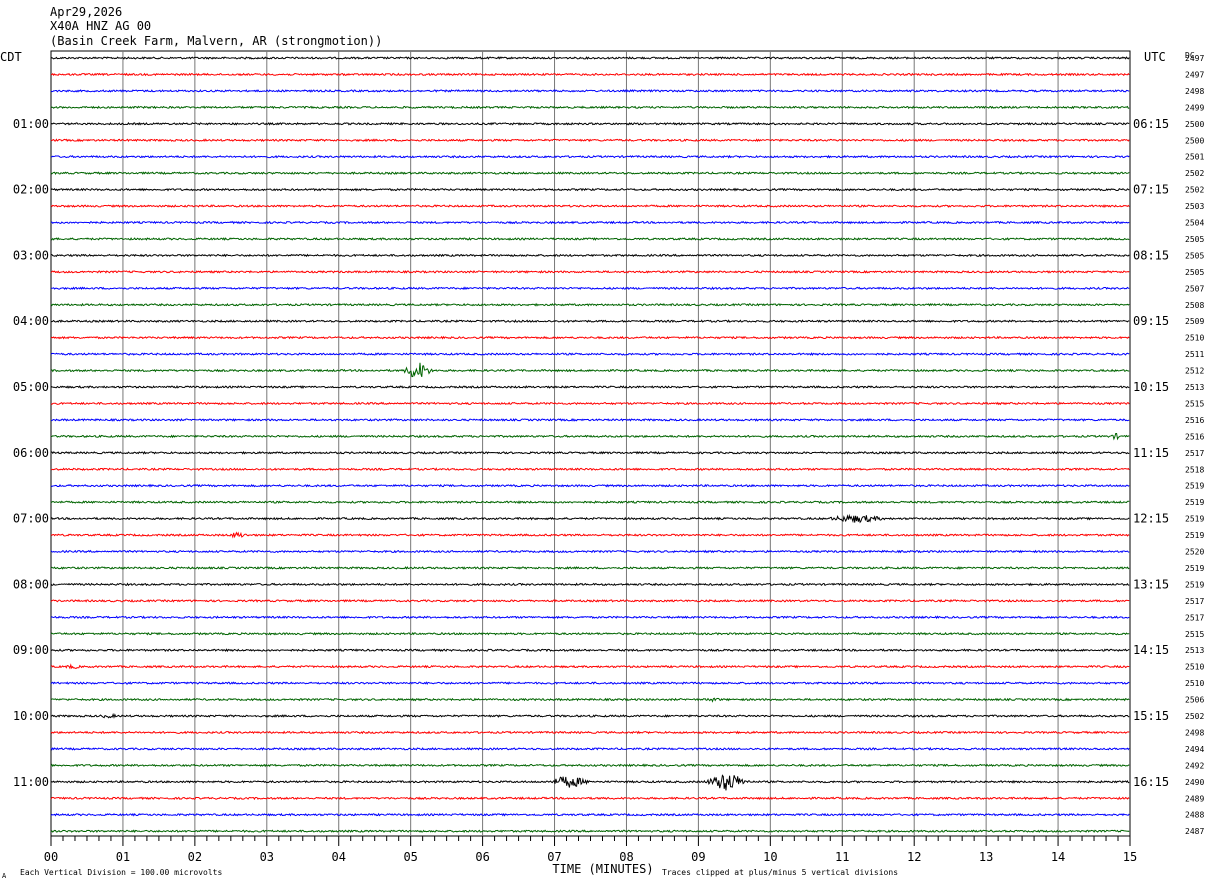 This screenshot has height=886, width=1210. What do you see at coordinates (1194, 815) in the screenshot?
I see `dc-value-label: 2488` at bounding box center [1194, 815].